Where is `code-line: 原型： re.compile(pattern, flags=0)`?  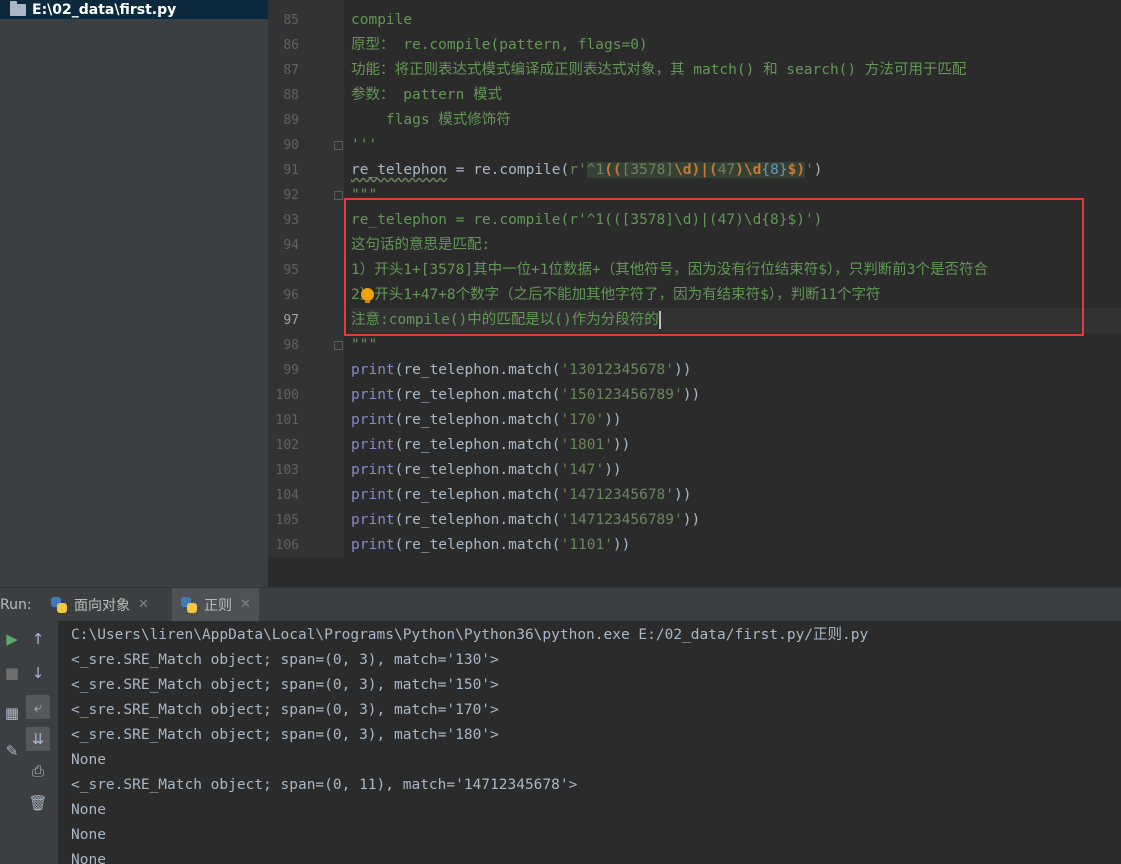
code-line: 原型： re.compile(pattern, flags=0) is located at coordinates (499, 45).